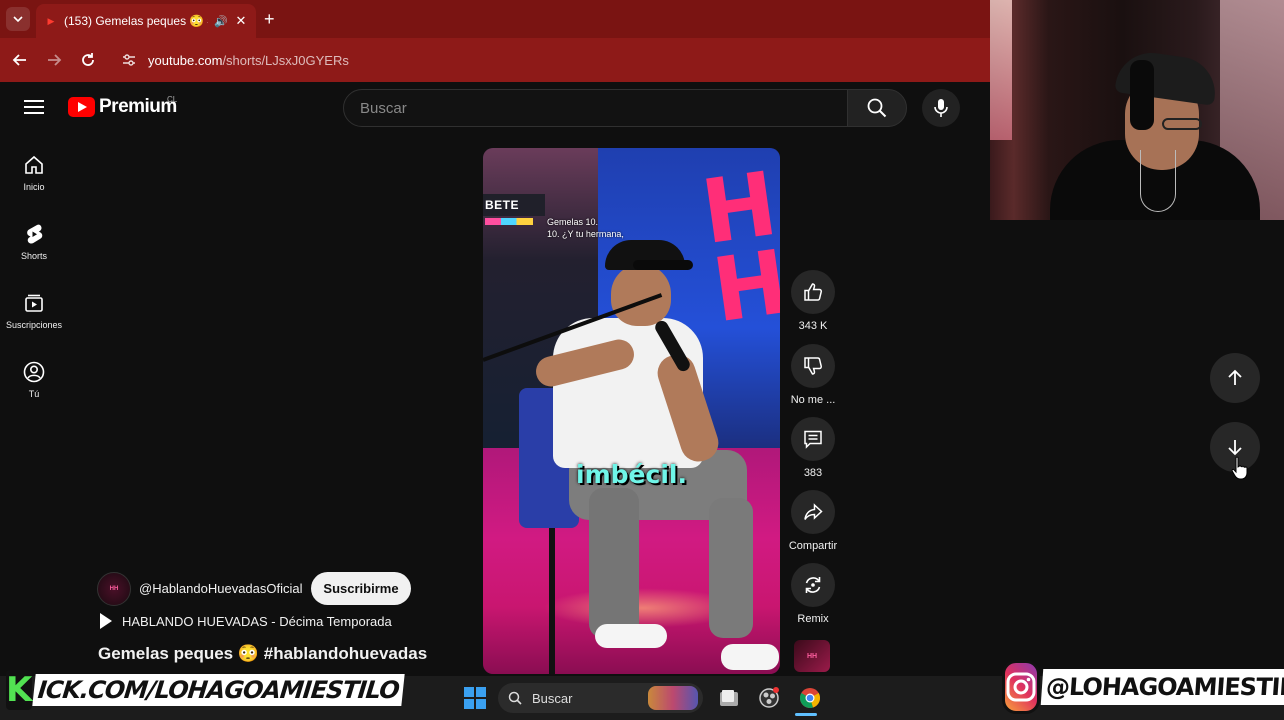 The width and height of the screenshot is (1284, 720). Describe the element at coordinates (114, 589) in the screenshot. I see `channel-avatar: HH` at that location.